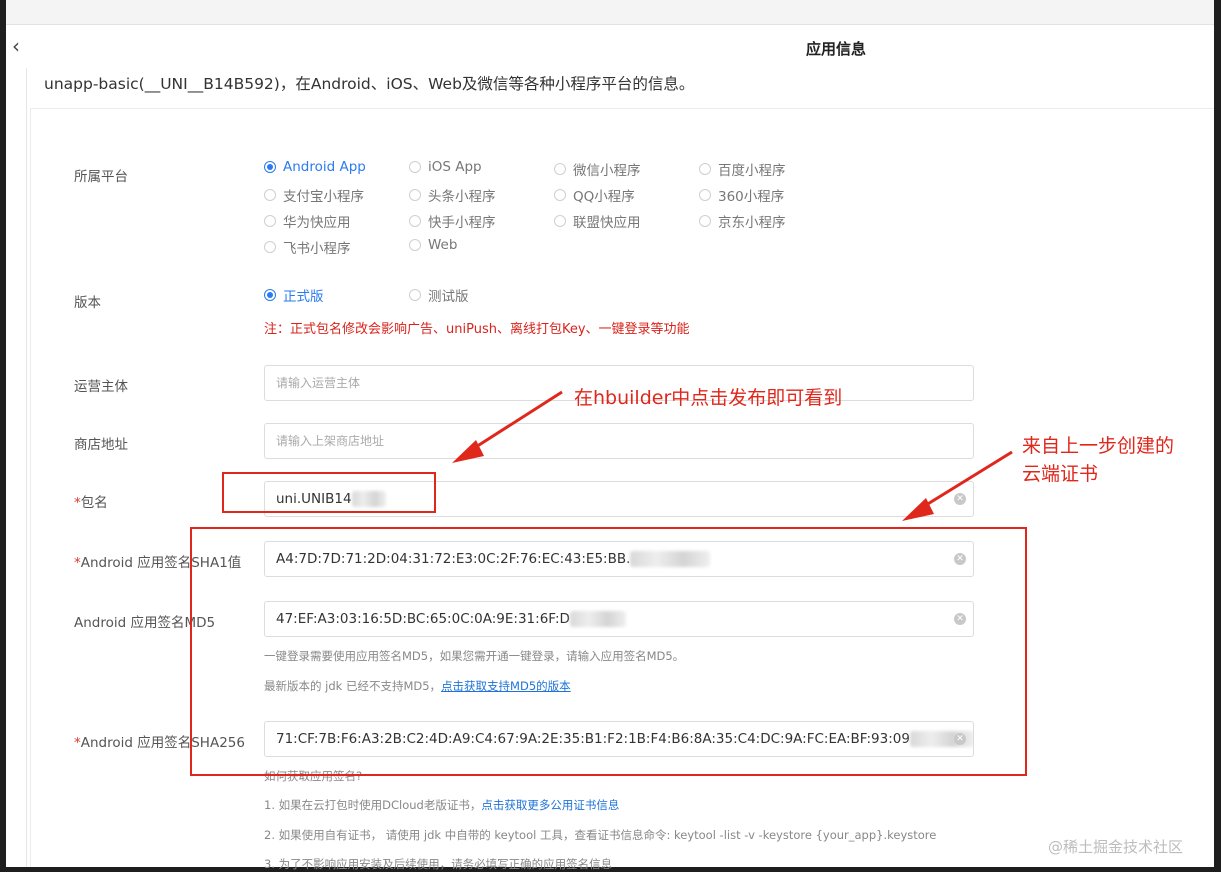  I want to click on arrow-to-package-icon, so click(507, 426).